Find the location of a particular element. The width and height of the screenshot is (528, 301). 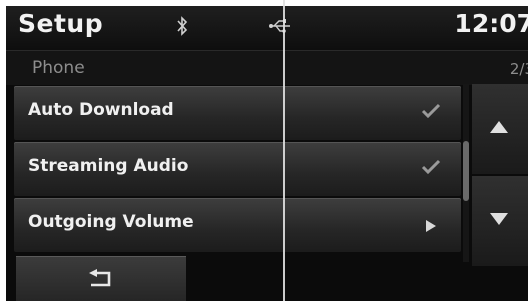

page-indicator: 2/3 is located at coordinates (518, 69).